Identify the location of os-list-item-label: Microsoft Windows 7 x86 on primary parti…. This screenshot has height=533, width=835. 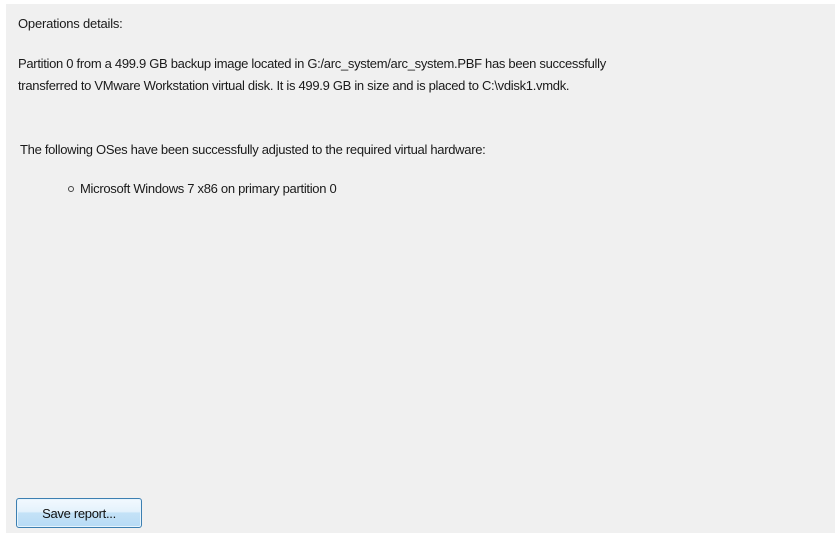
(208, 188).